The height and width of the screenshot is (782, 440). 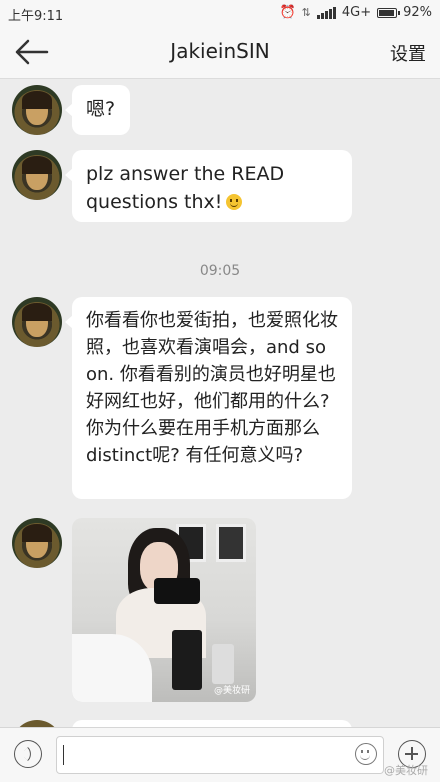 I want to click on text-caret, so click(x=63, y=755).